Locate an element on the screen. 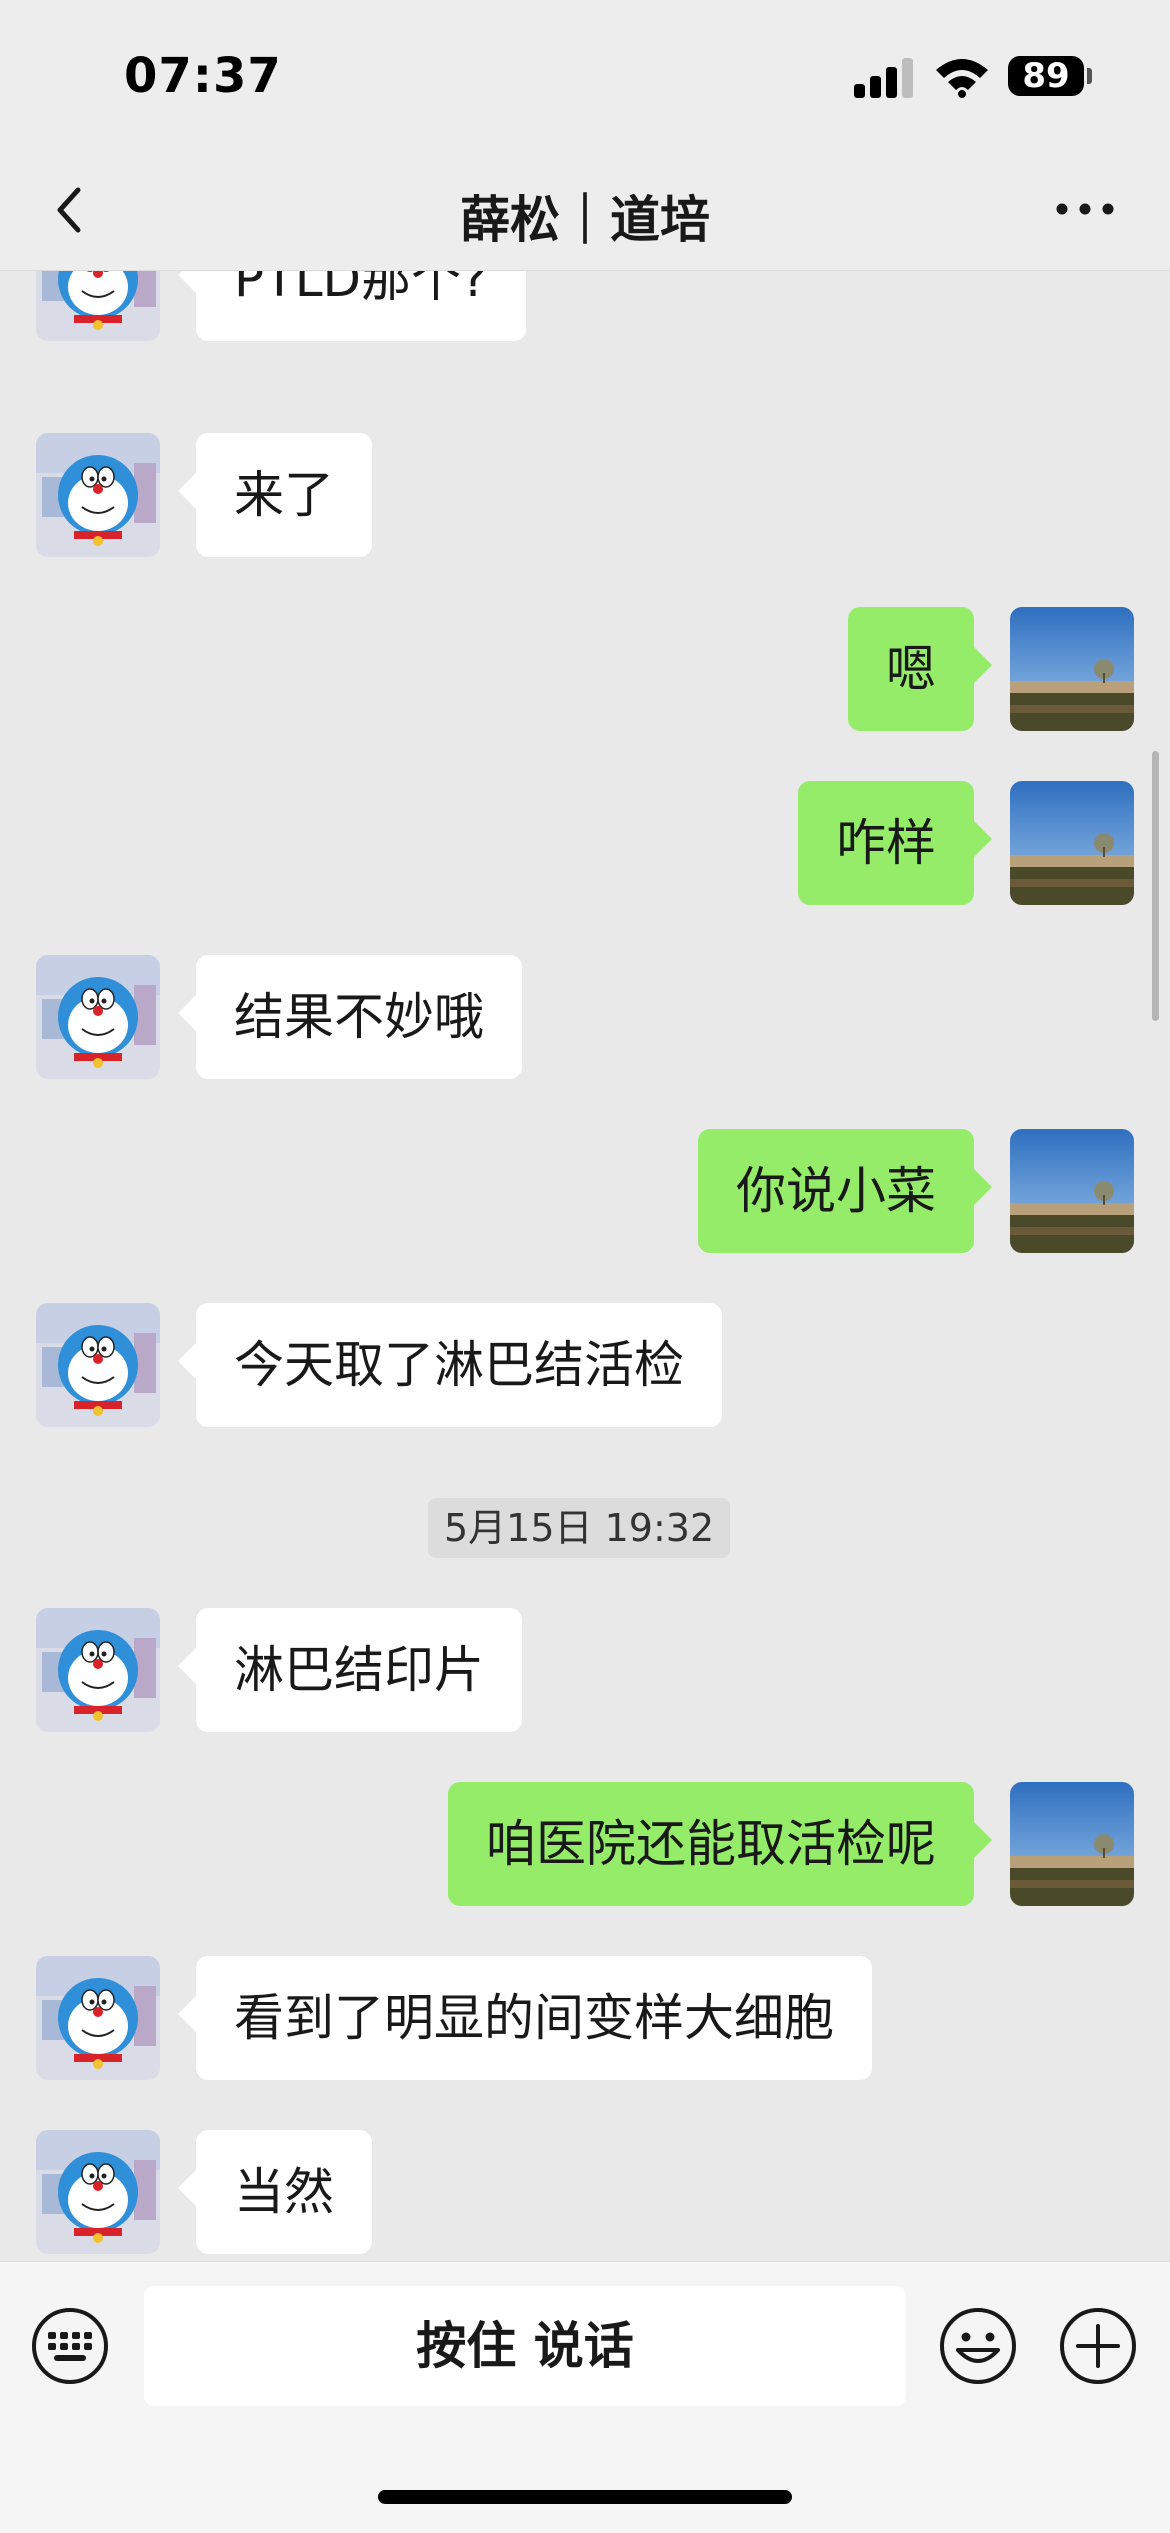 The height and width of the screenshot is (2533, 1170). message-bubble: 咱医院还能取活检呢 is located at coordinates (720, 1844).